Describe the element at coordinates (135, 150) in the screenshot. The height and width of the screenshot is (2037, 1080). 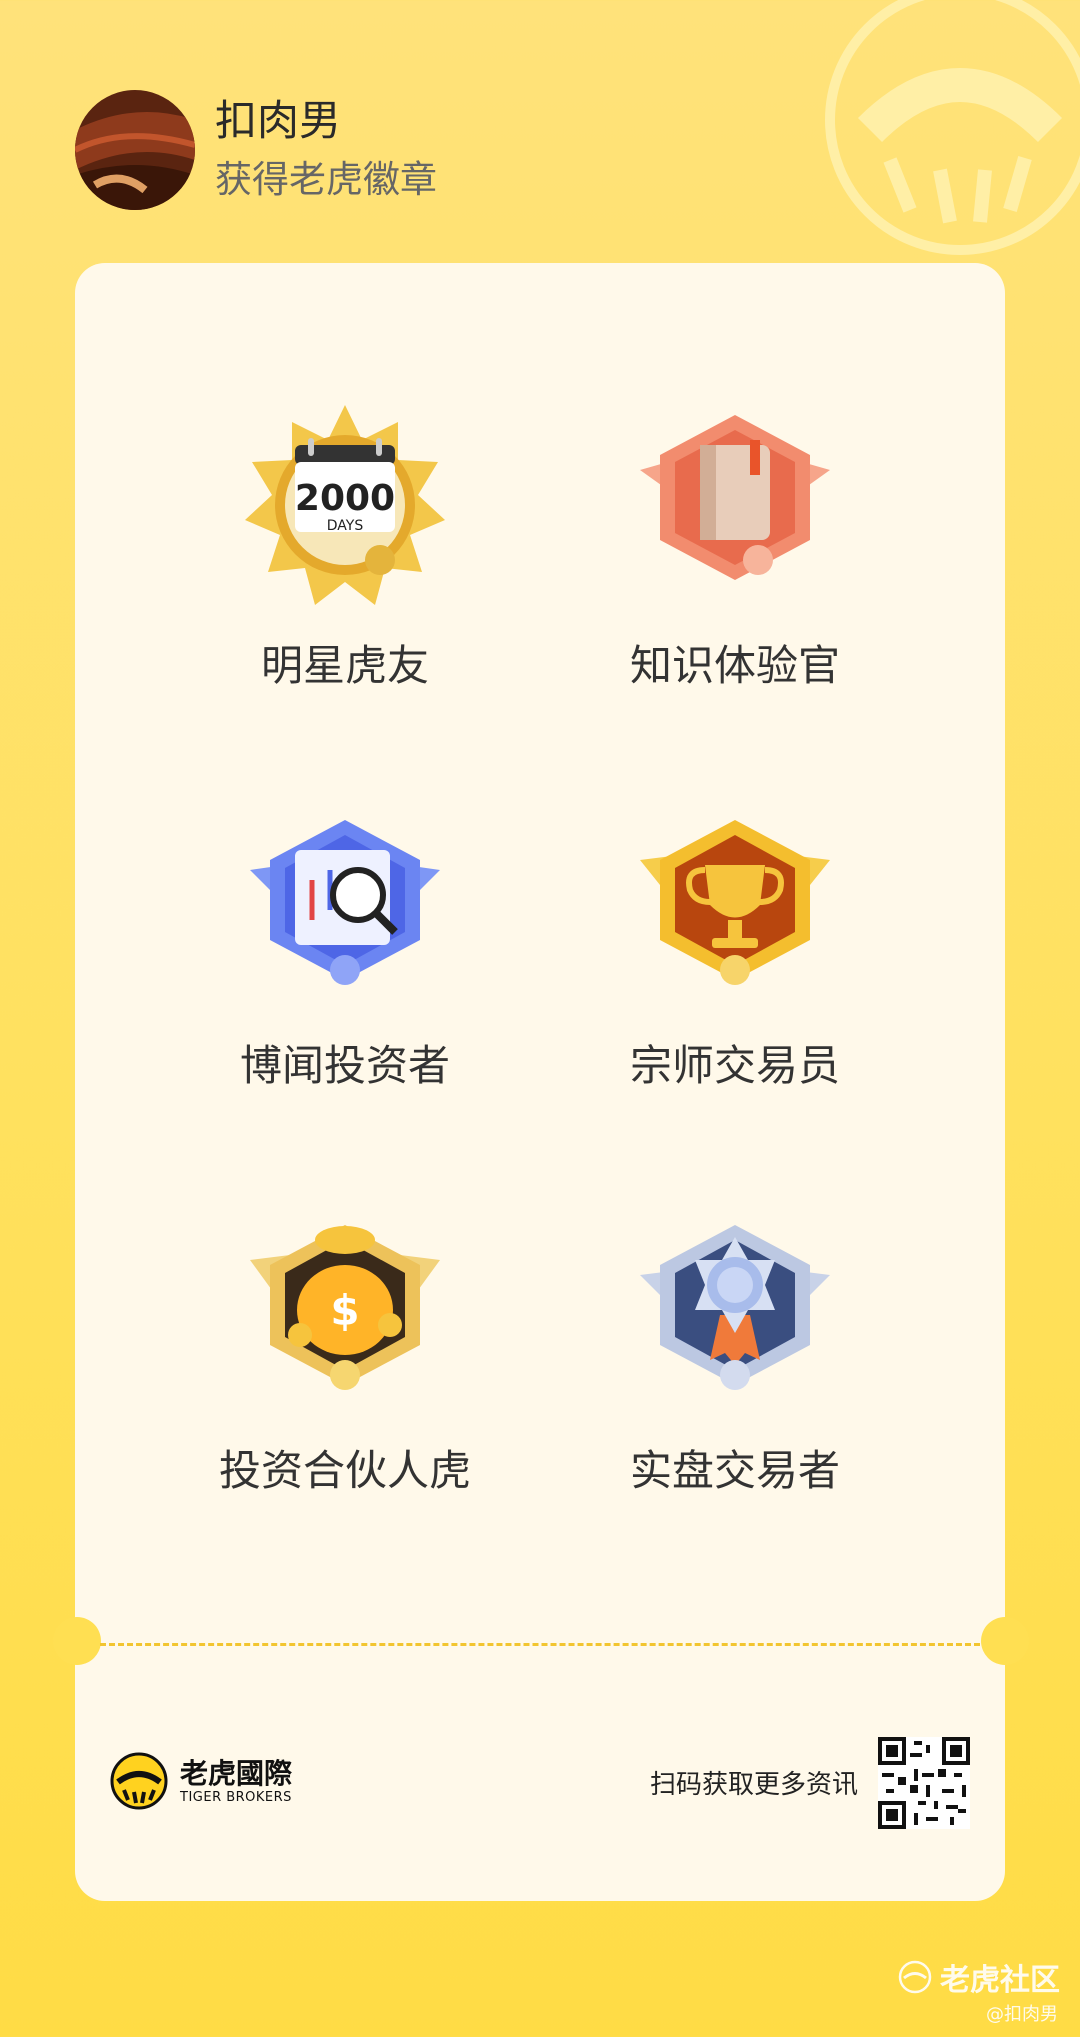
I see `avatar` at that location.